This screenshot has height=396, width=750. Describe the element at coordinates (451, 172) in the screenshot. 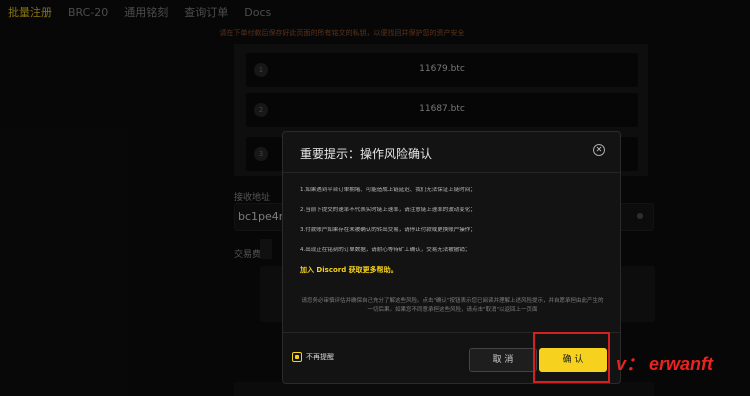

I see `divider` at that location.